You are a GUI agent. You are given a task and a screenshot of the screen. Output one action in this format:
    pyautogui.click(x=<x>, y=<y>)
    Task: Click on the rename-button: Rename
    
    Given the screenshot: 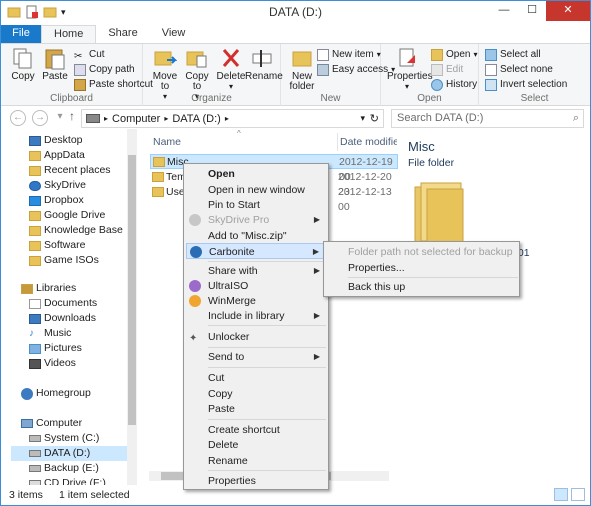 What is the action you would take?
    pyautogui.click(x=264, y=64)
    